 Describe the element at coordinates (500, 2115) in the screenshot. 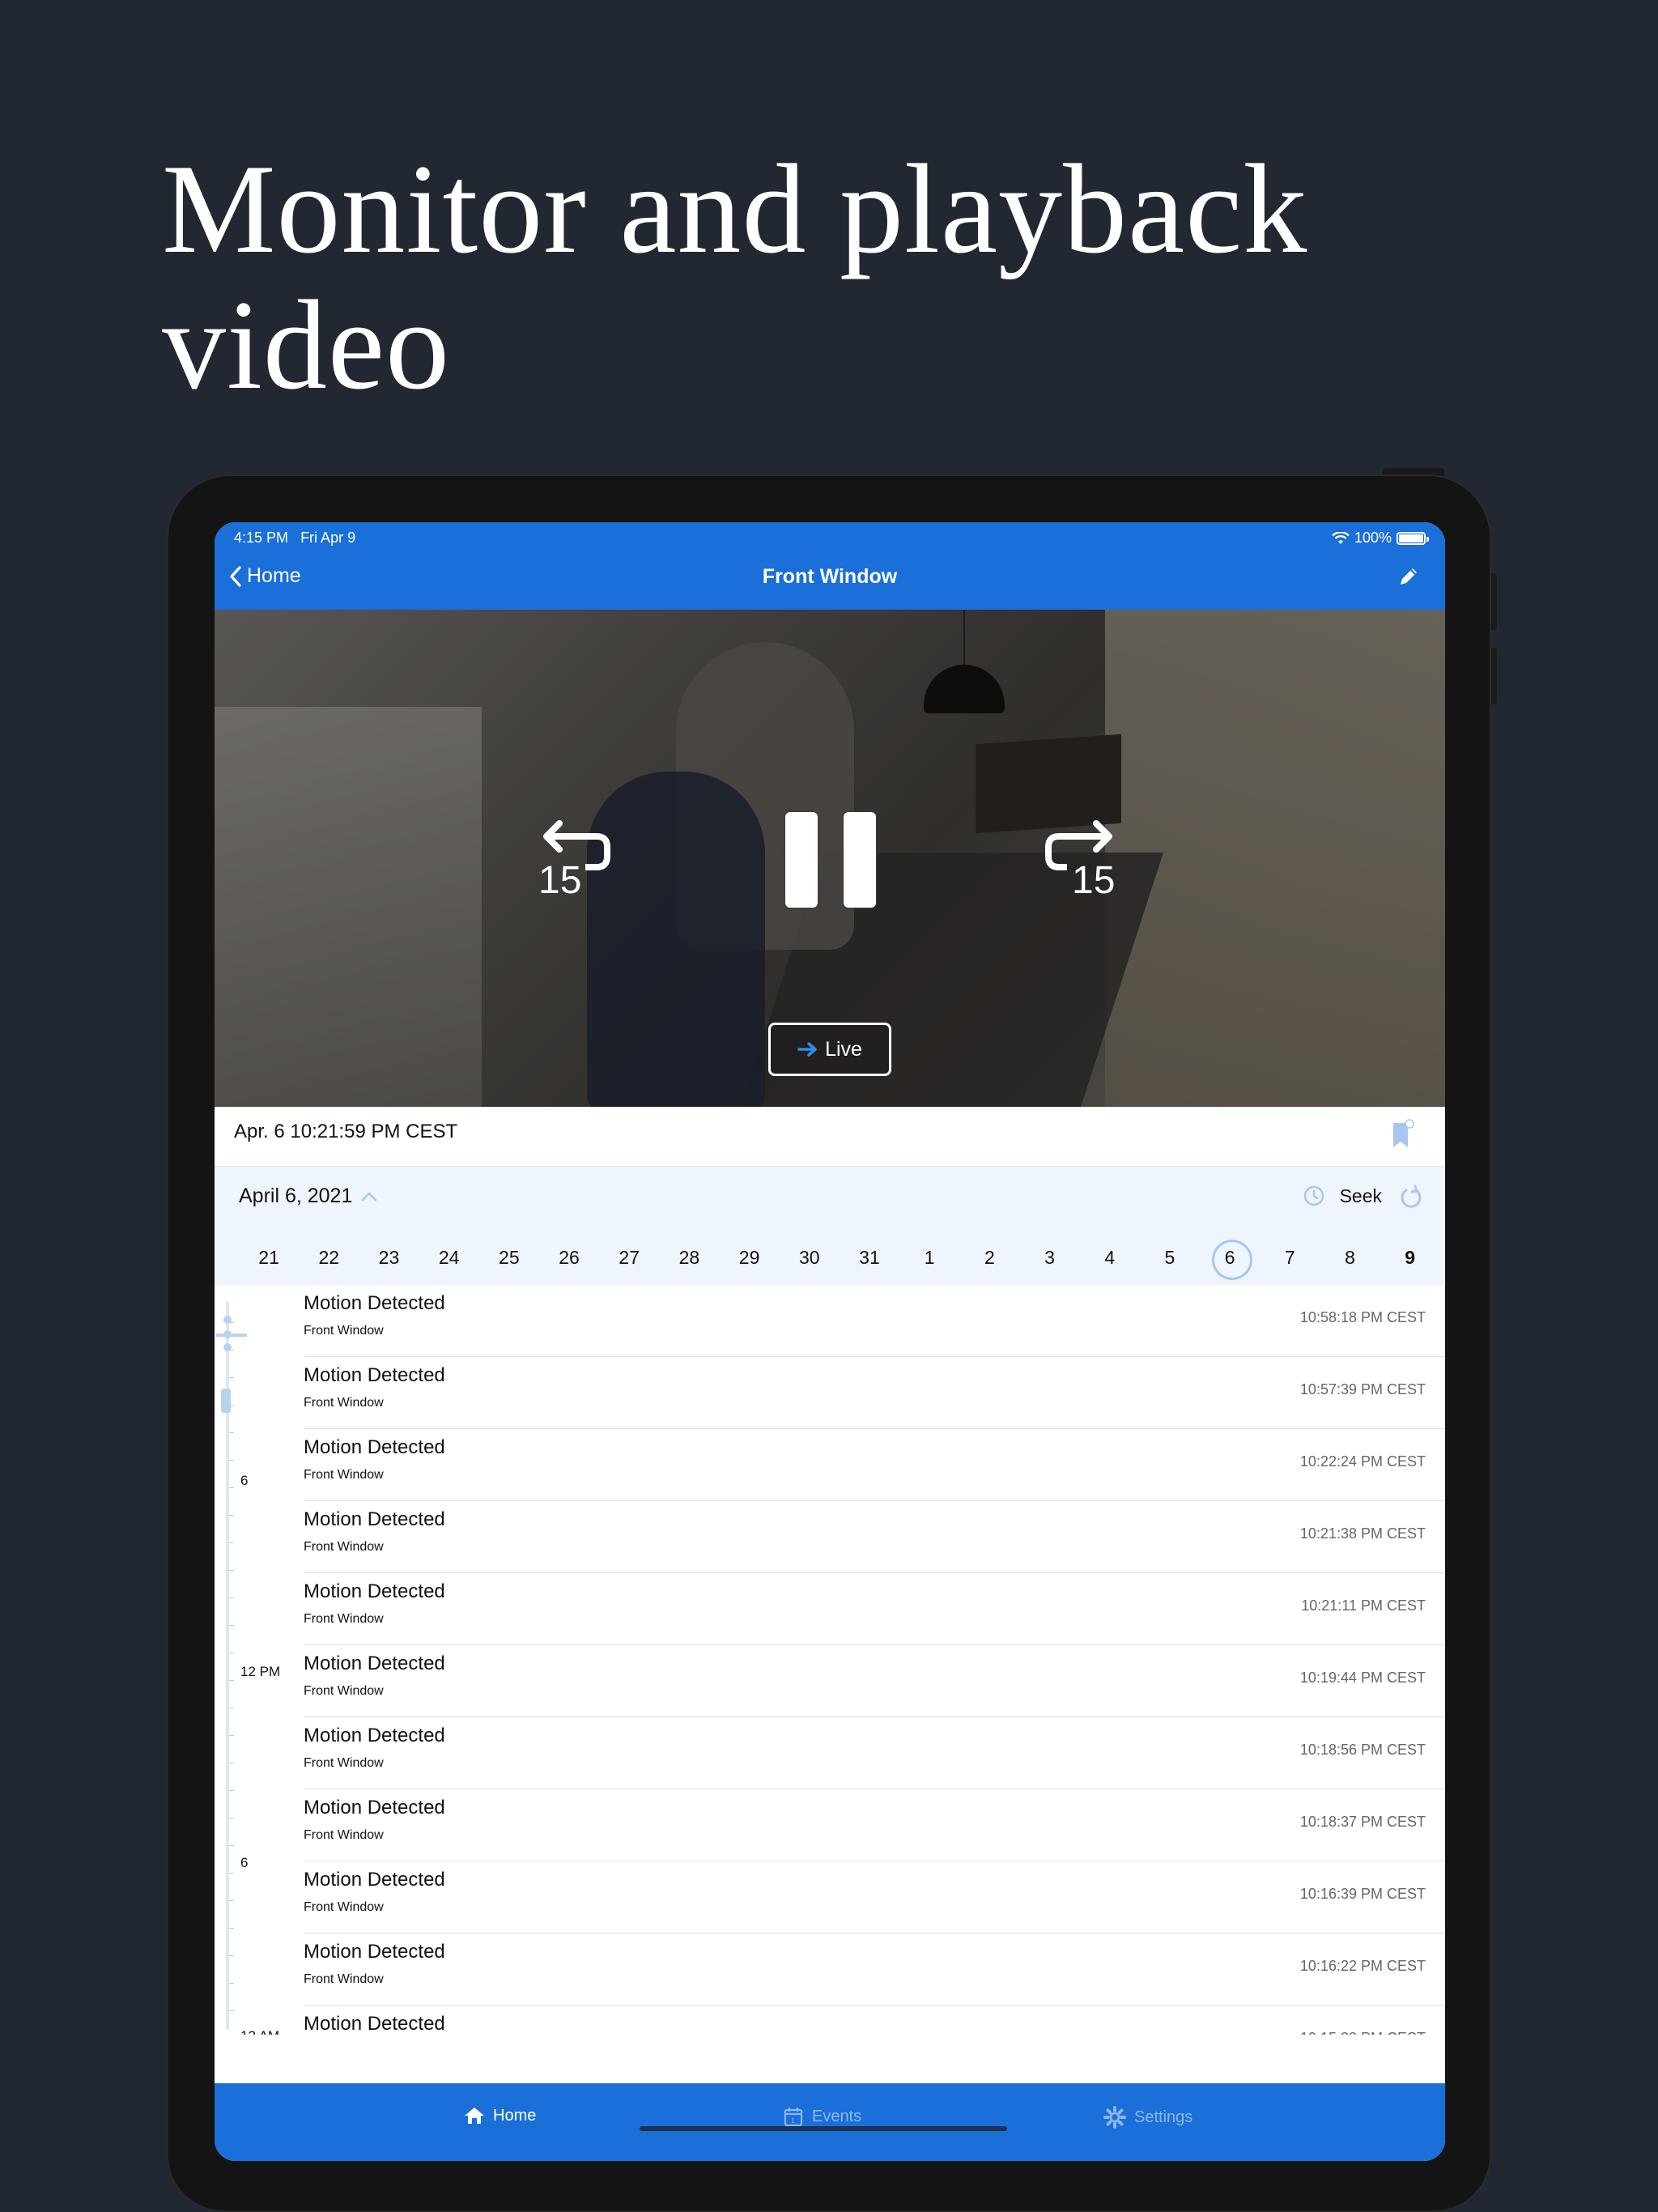

I see `tab-home: Home` at that location.